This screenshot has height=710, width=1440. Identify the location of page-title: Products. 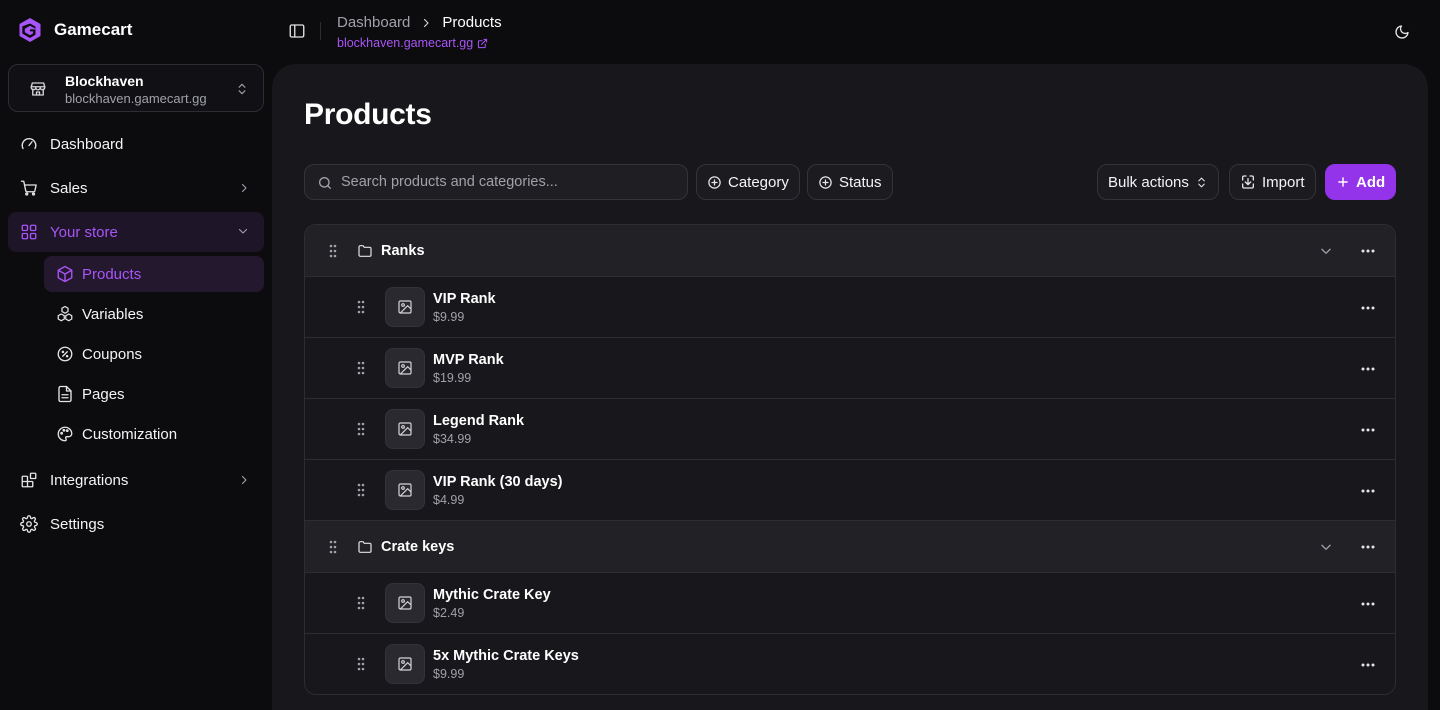
(368, 114).